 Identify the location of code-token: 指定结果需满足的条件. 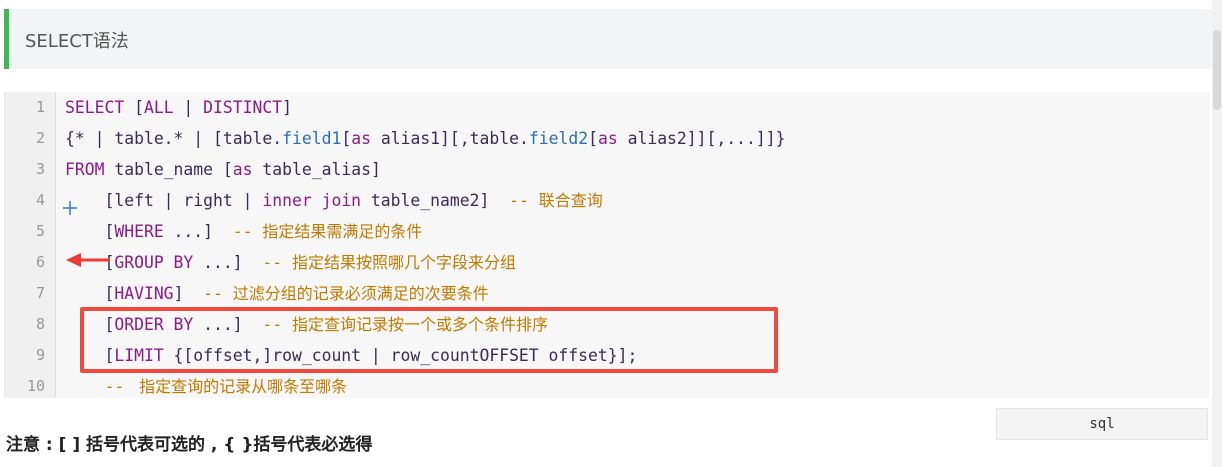
(342, 231).